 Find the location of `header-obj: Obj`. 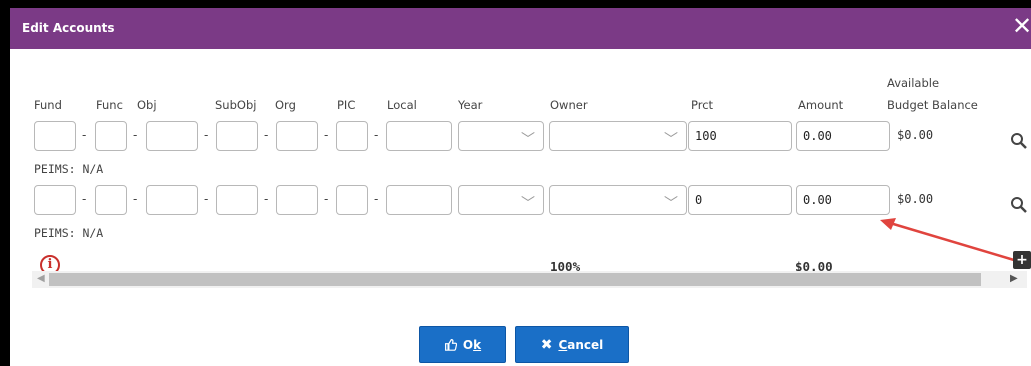

header-obj: Obj is located at coordinates (147, 105).